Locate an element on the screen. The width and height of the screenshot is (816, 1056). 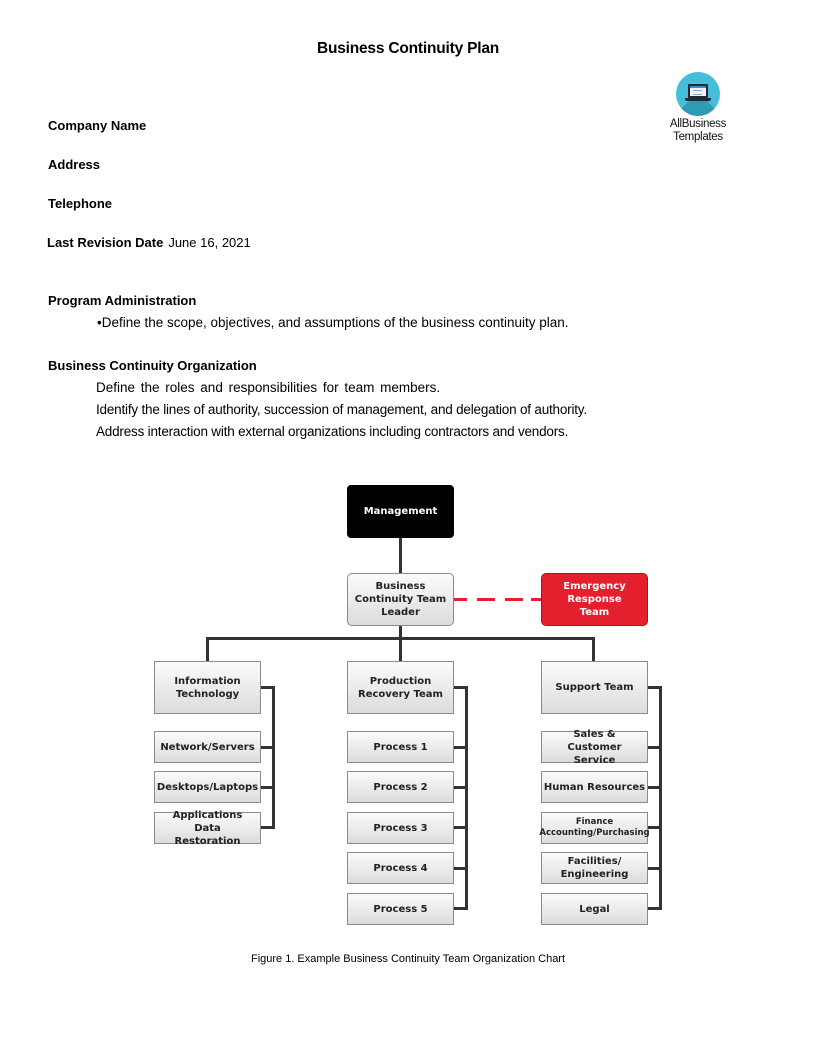
logo-text-line2: Templates is located at coordinates (698, 137).